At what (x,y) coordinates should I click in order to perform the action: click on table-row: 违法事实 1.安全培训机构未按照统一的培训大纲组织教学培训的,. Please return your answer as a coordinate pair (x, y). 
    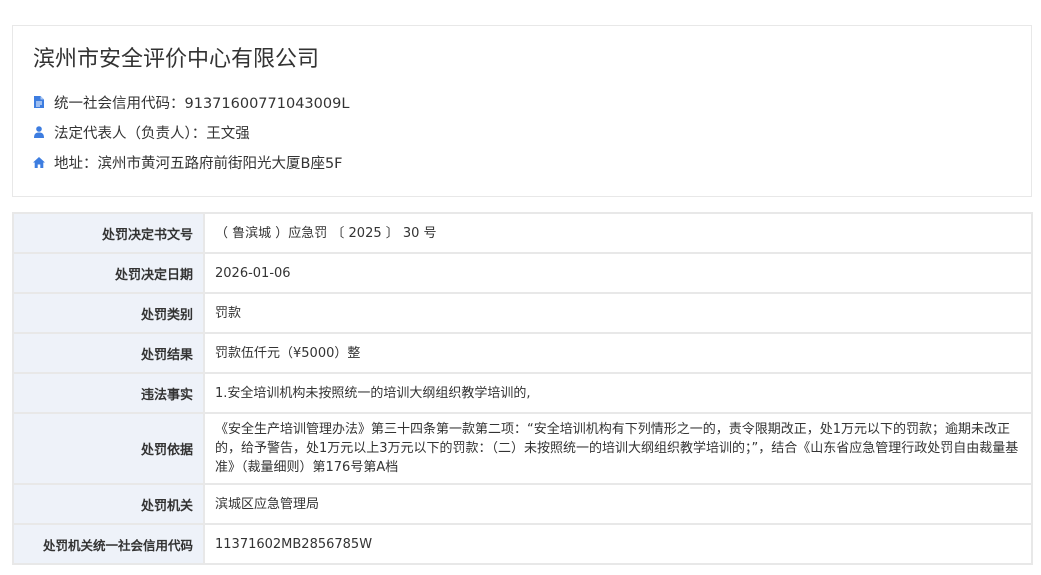
    Looking at the image, I should click on (522, 393).